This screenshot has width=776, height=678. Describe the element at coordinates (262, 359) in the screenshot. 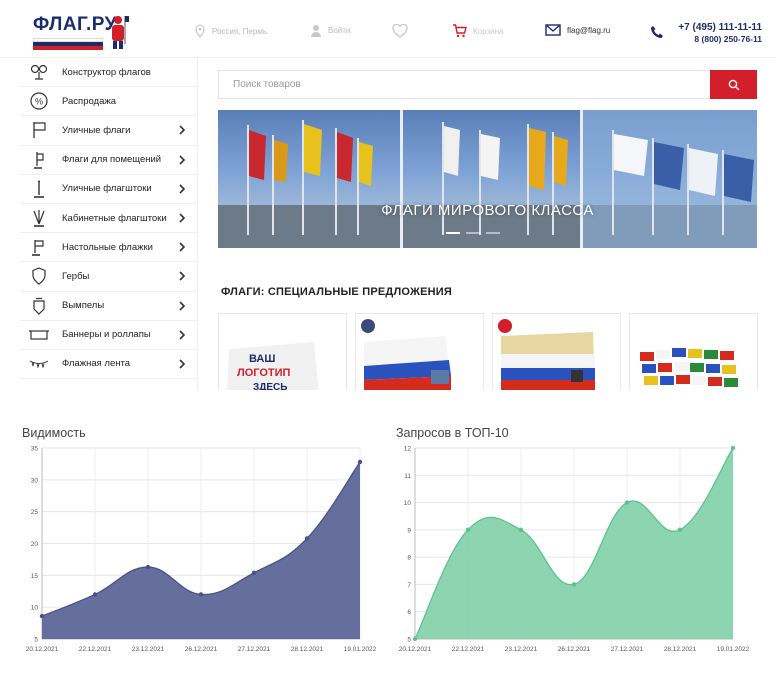

I see `svg-text: ВАШ` at that location.